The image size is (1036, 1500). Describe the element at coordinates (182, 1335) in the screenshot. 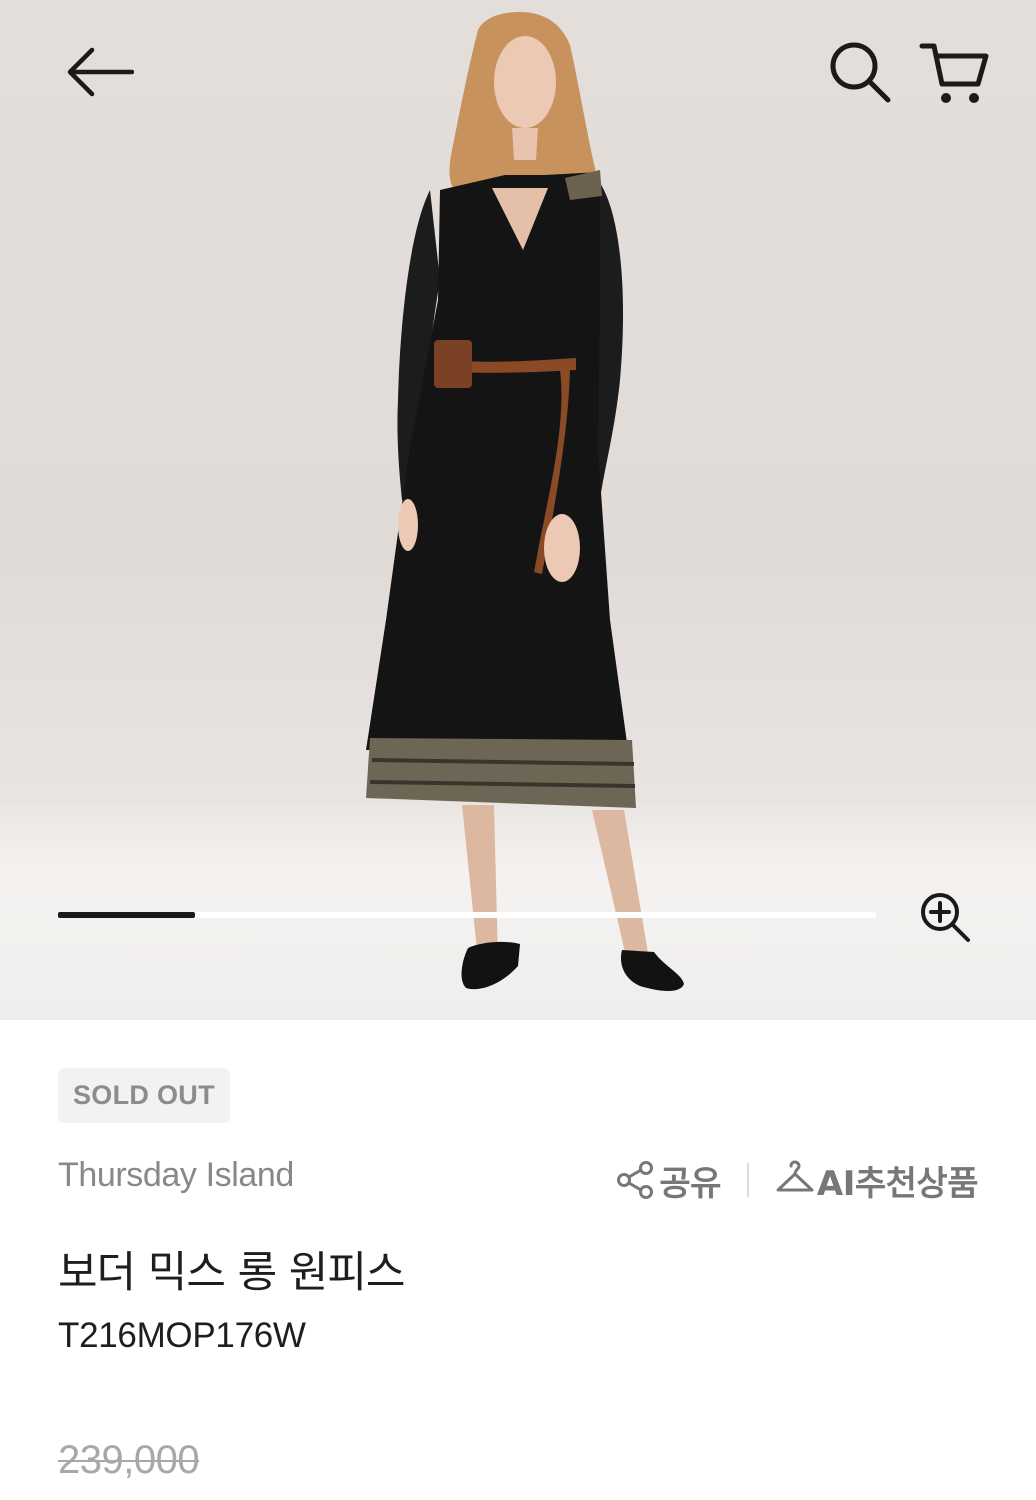

I see `product-code: T216MOP176W` at that location.